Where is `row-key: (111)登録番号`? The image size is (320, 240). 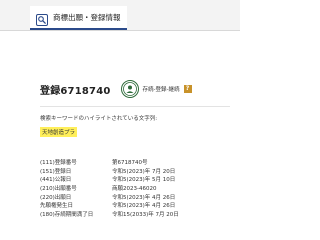
row-key: (111)登録番号 is located at coordinates (58, 163).